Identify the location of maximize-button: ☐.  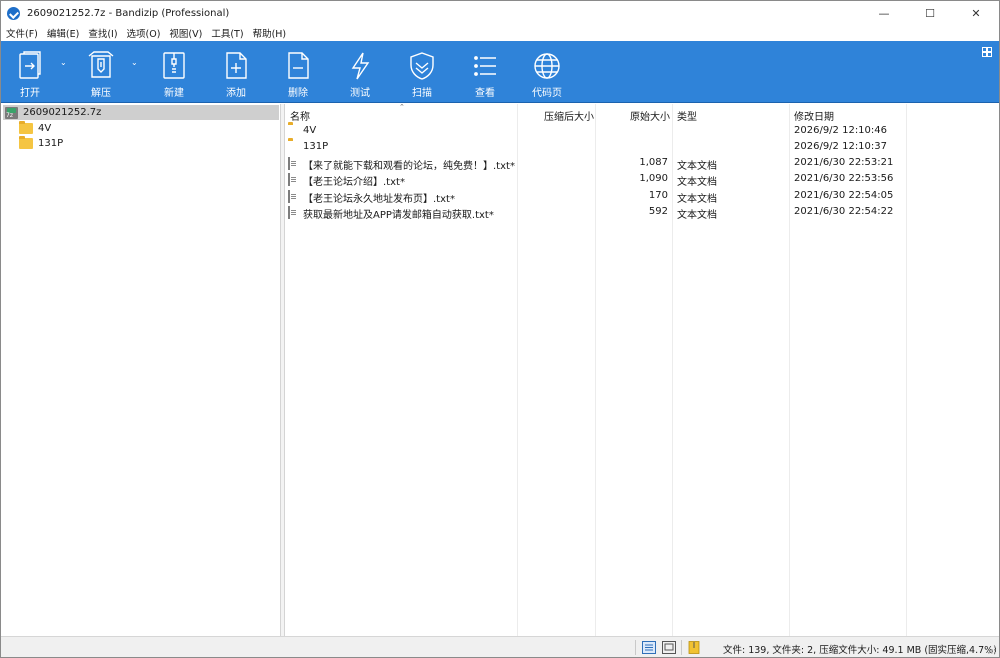
(930, 13).